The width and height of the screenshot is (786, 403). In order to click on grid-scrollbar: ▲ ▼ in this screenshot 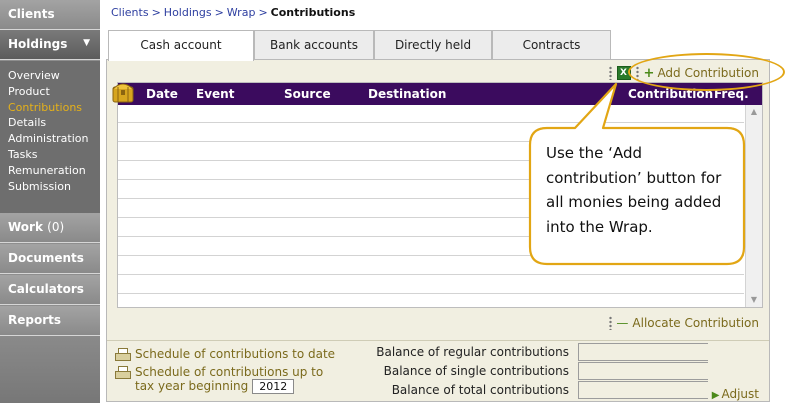, I will do `click(753, 206)`.